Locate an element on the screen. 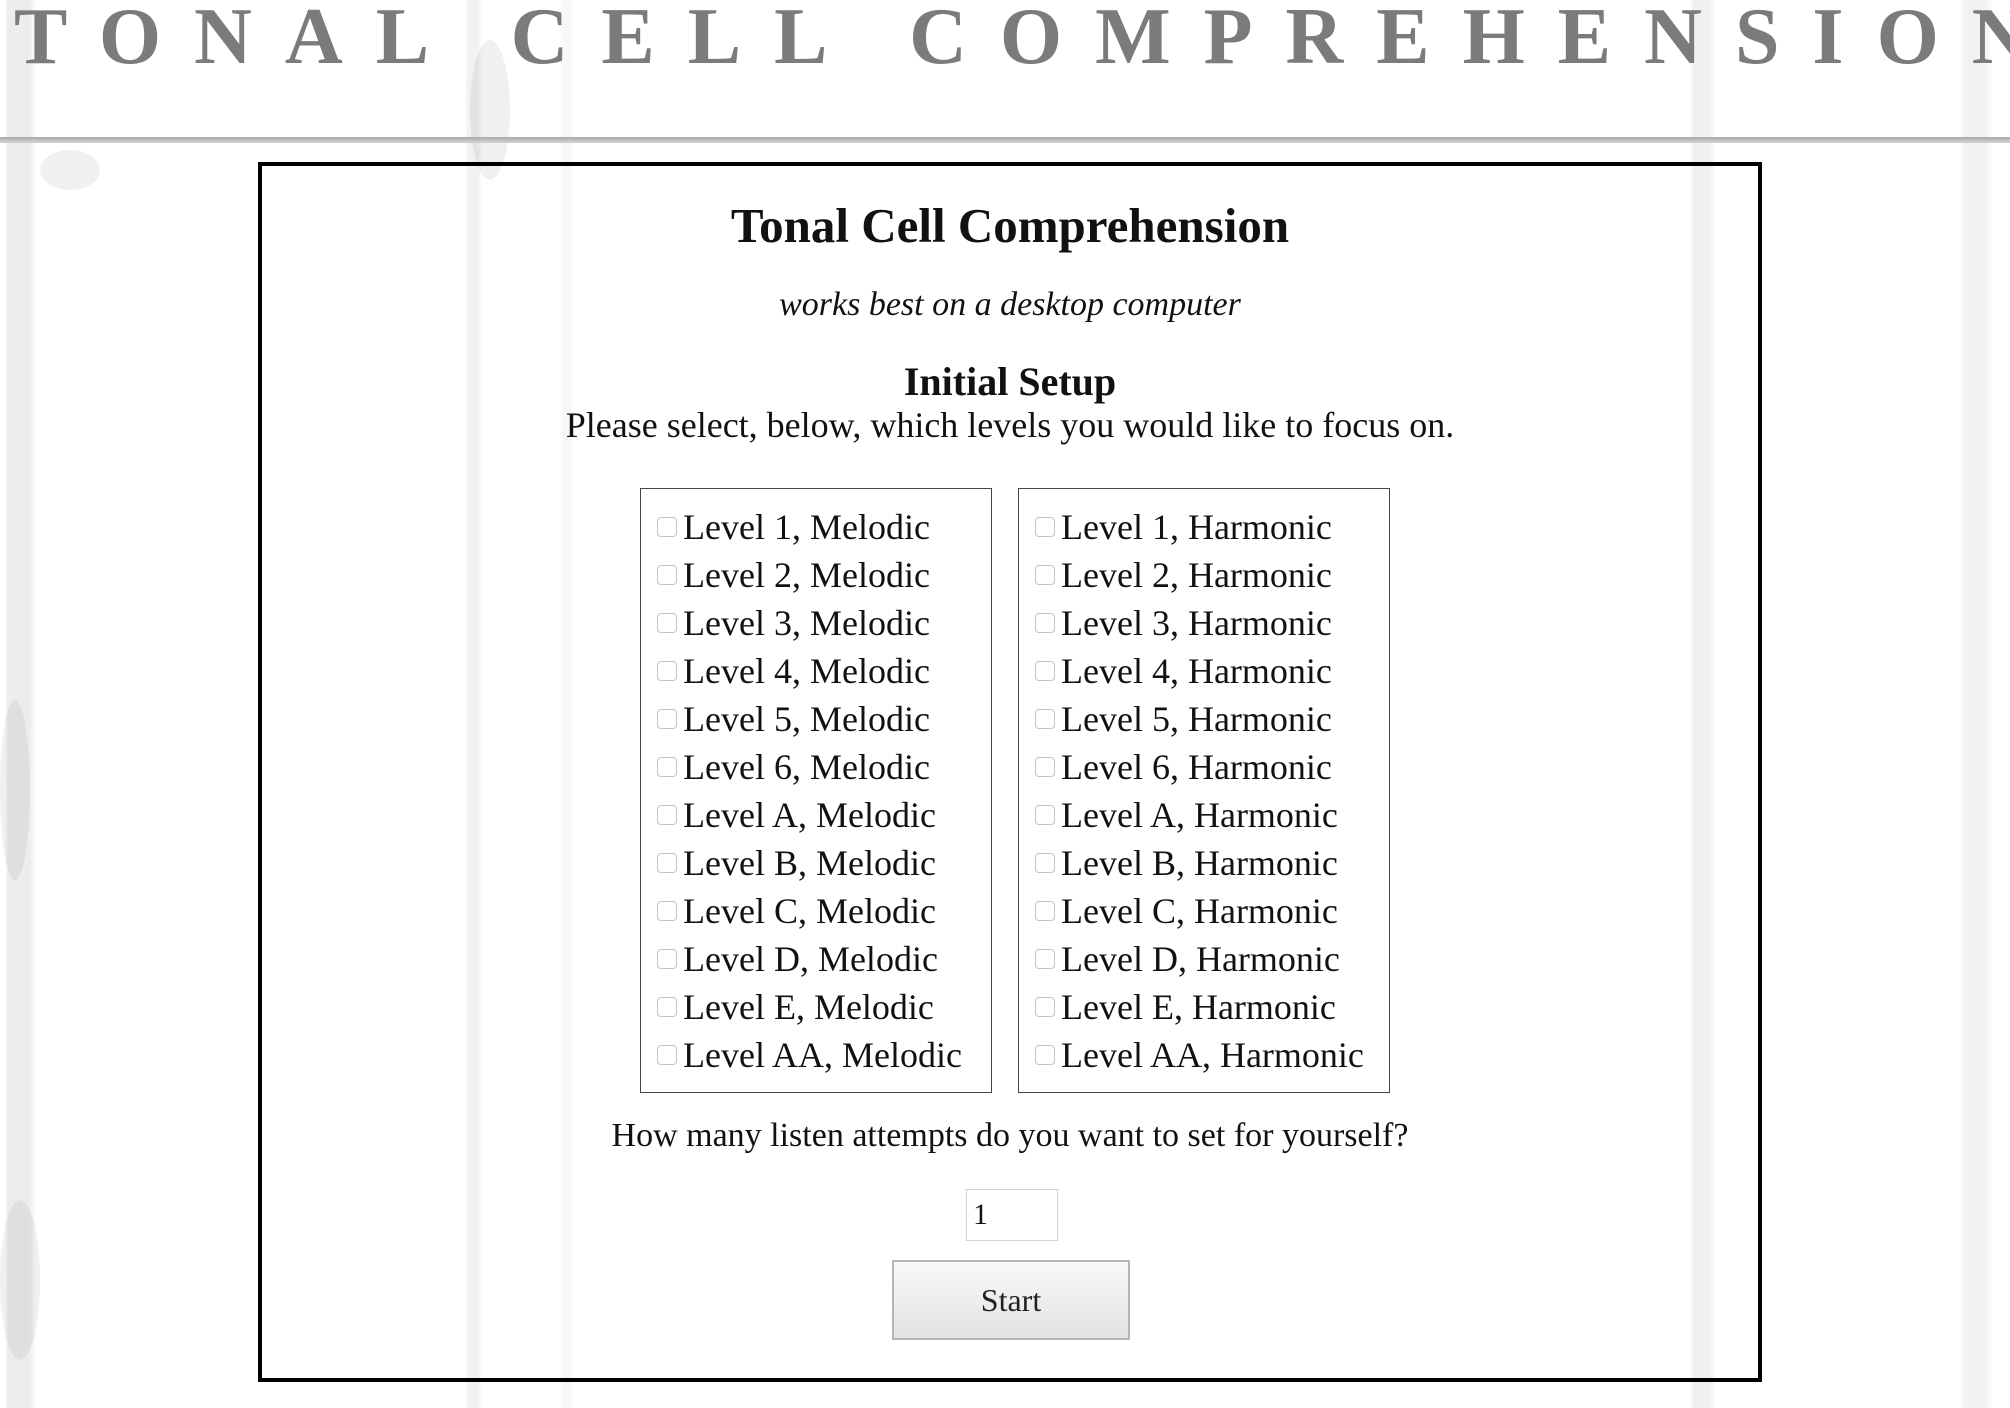  level-option-label: Level 6, Harmonic is located at coordinates (1196, 767).